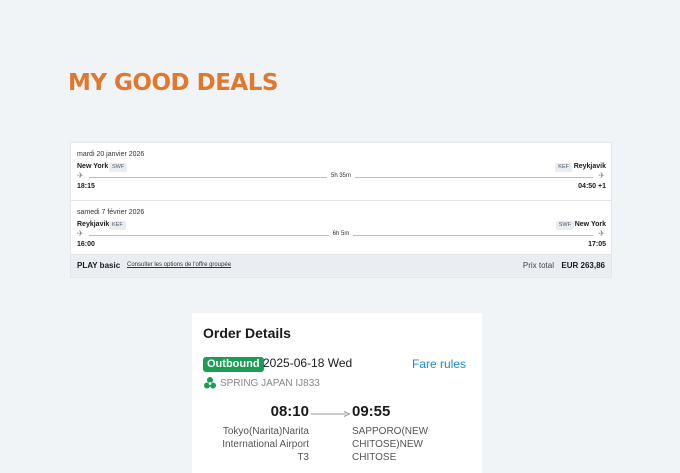  Describe the element at coordinates (93, 224) in the screenshot. I see `origin-city: Reykjavik` at that location.